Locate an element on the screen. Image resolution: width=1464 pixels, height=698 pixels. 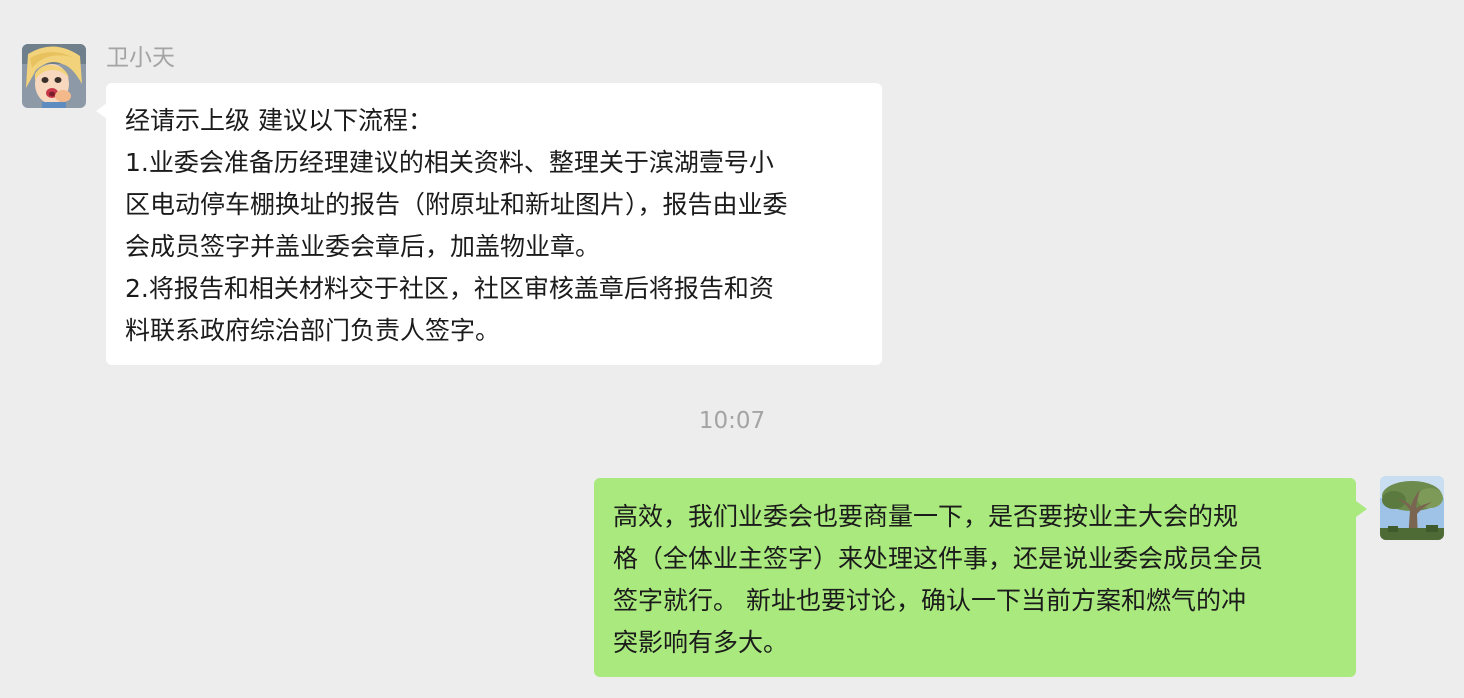
cartoon-princess-avatar-icon is located at coordinates (54, 76).